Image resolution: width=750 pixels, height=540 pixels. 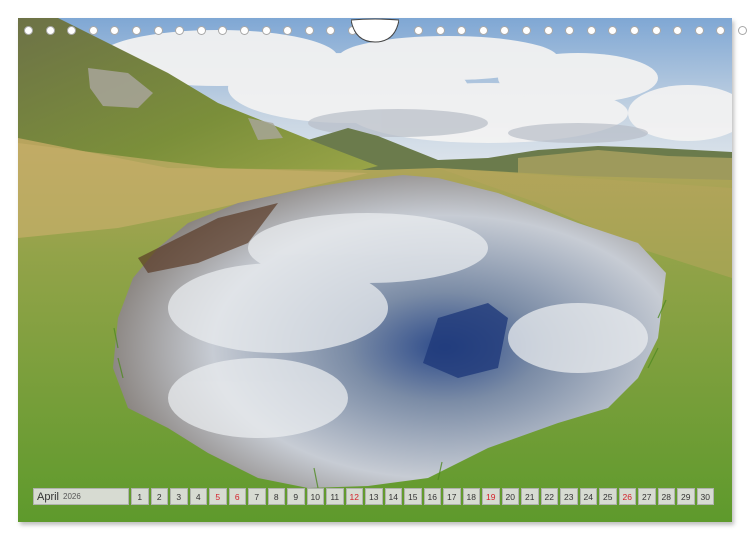 What do you see at coordinates (393, 496) in the screenshot?
I see `day-cell: 14` at bounding box center [393, 496].